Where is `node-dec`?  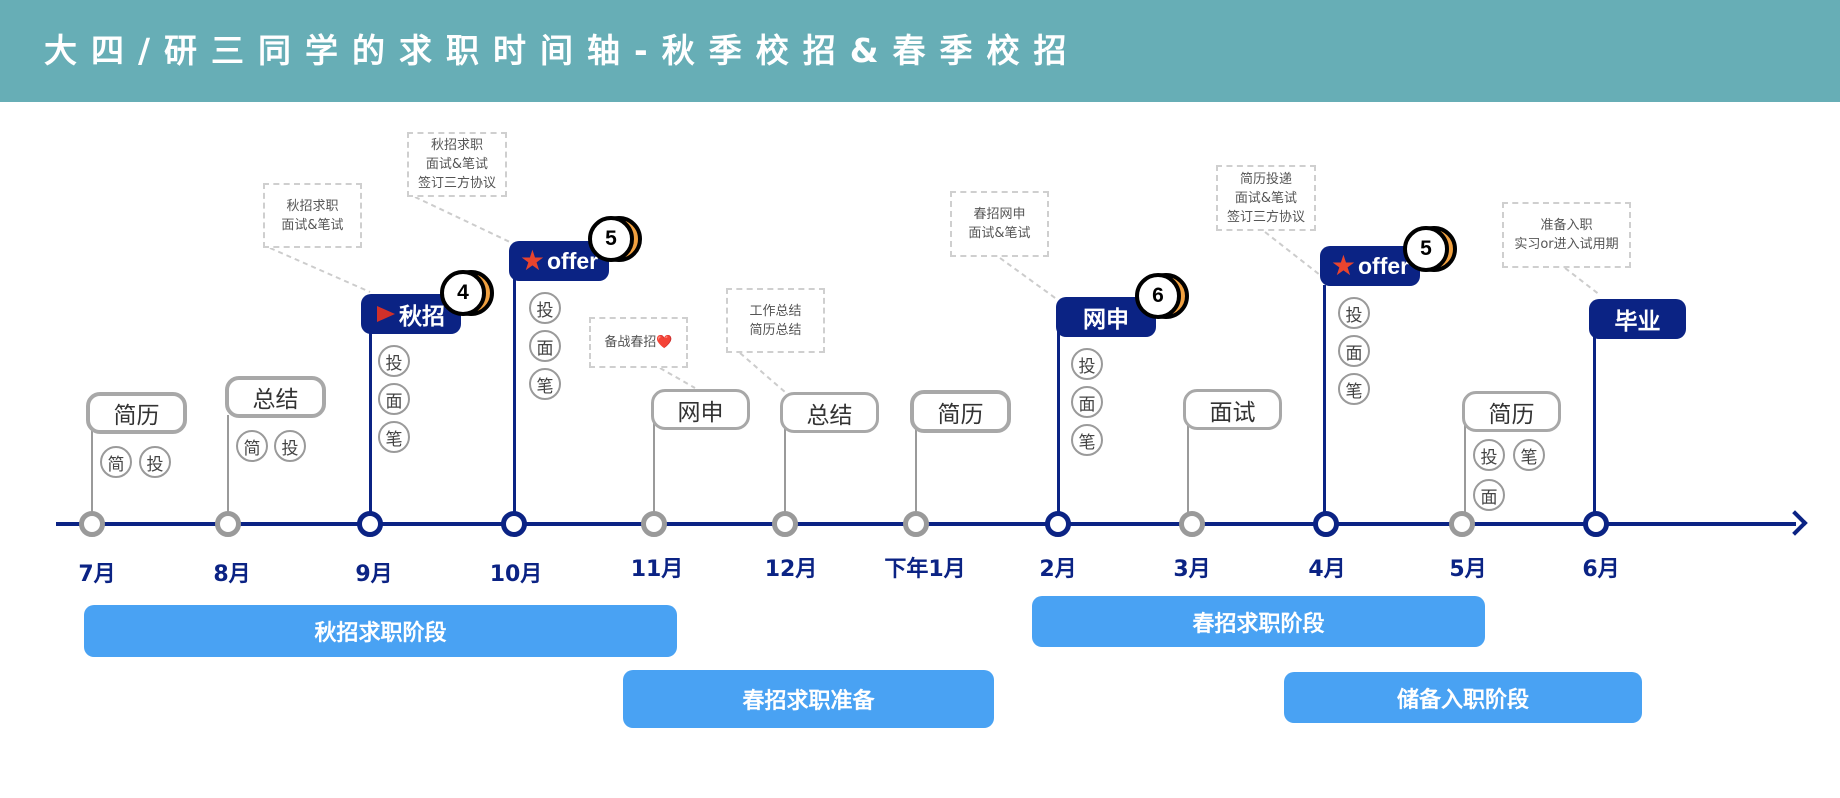 node-dec is located at coordinates (785, 524).